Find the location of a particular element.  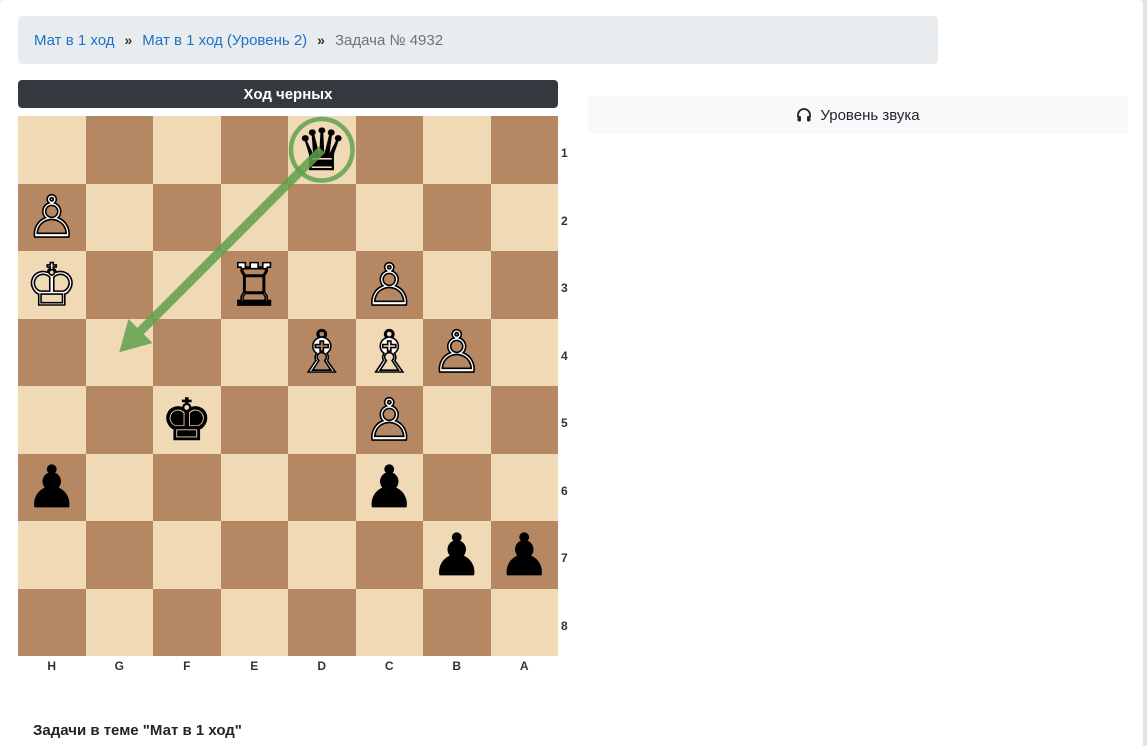

square-a7: ♟ is located at coordinates (524, 555).